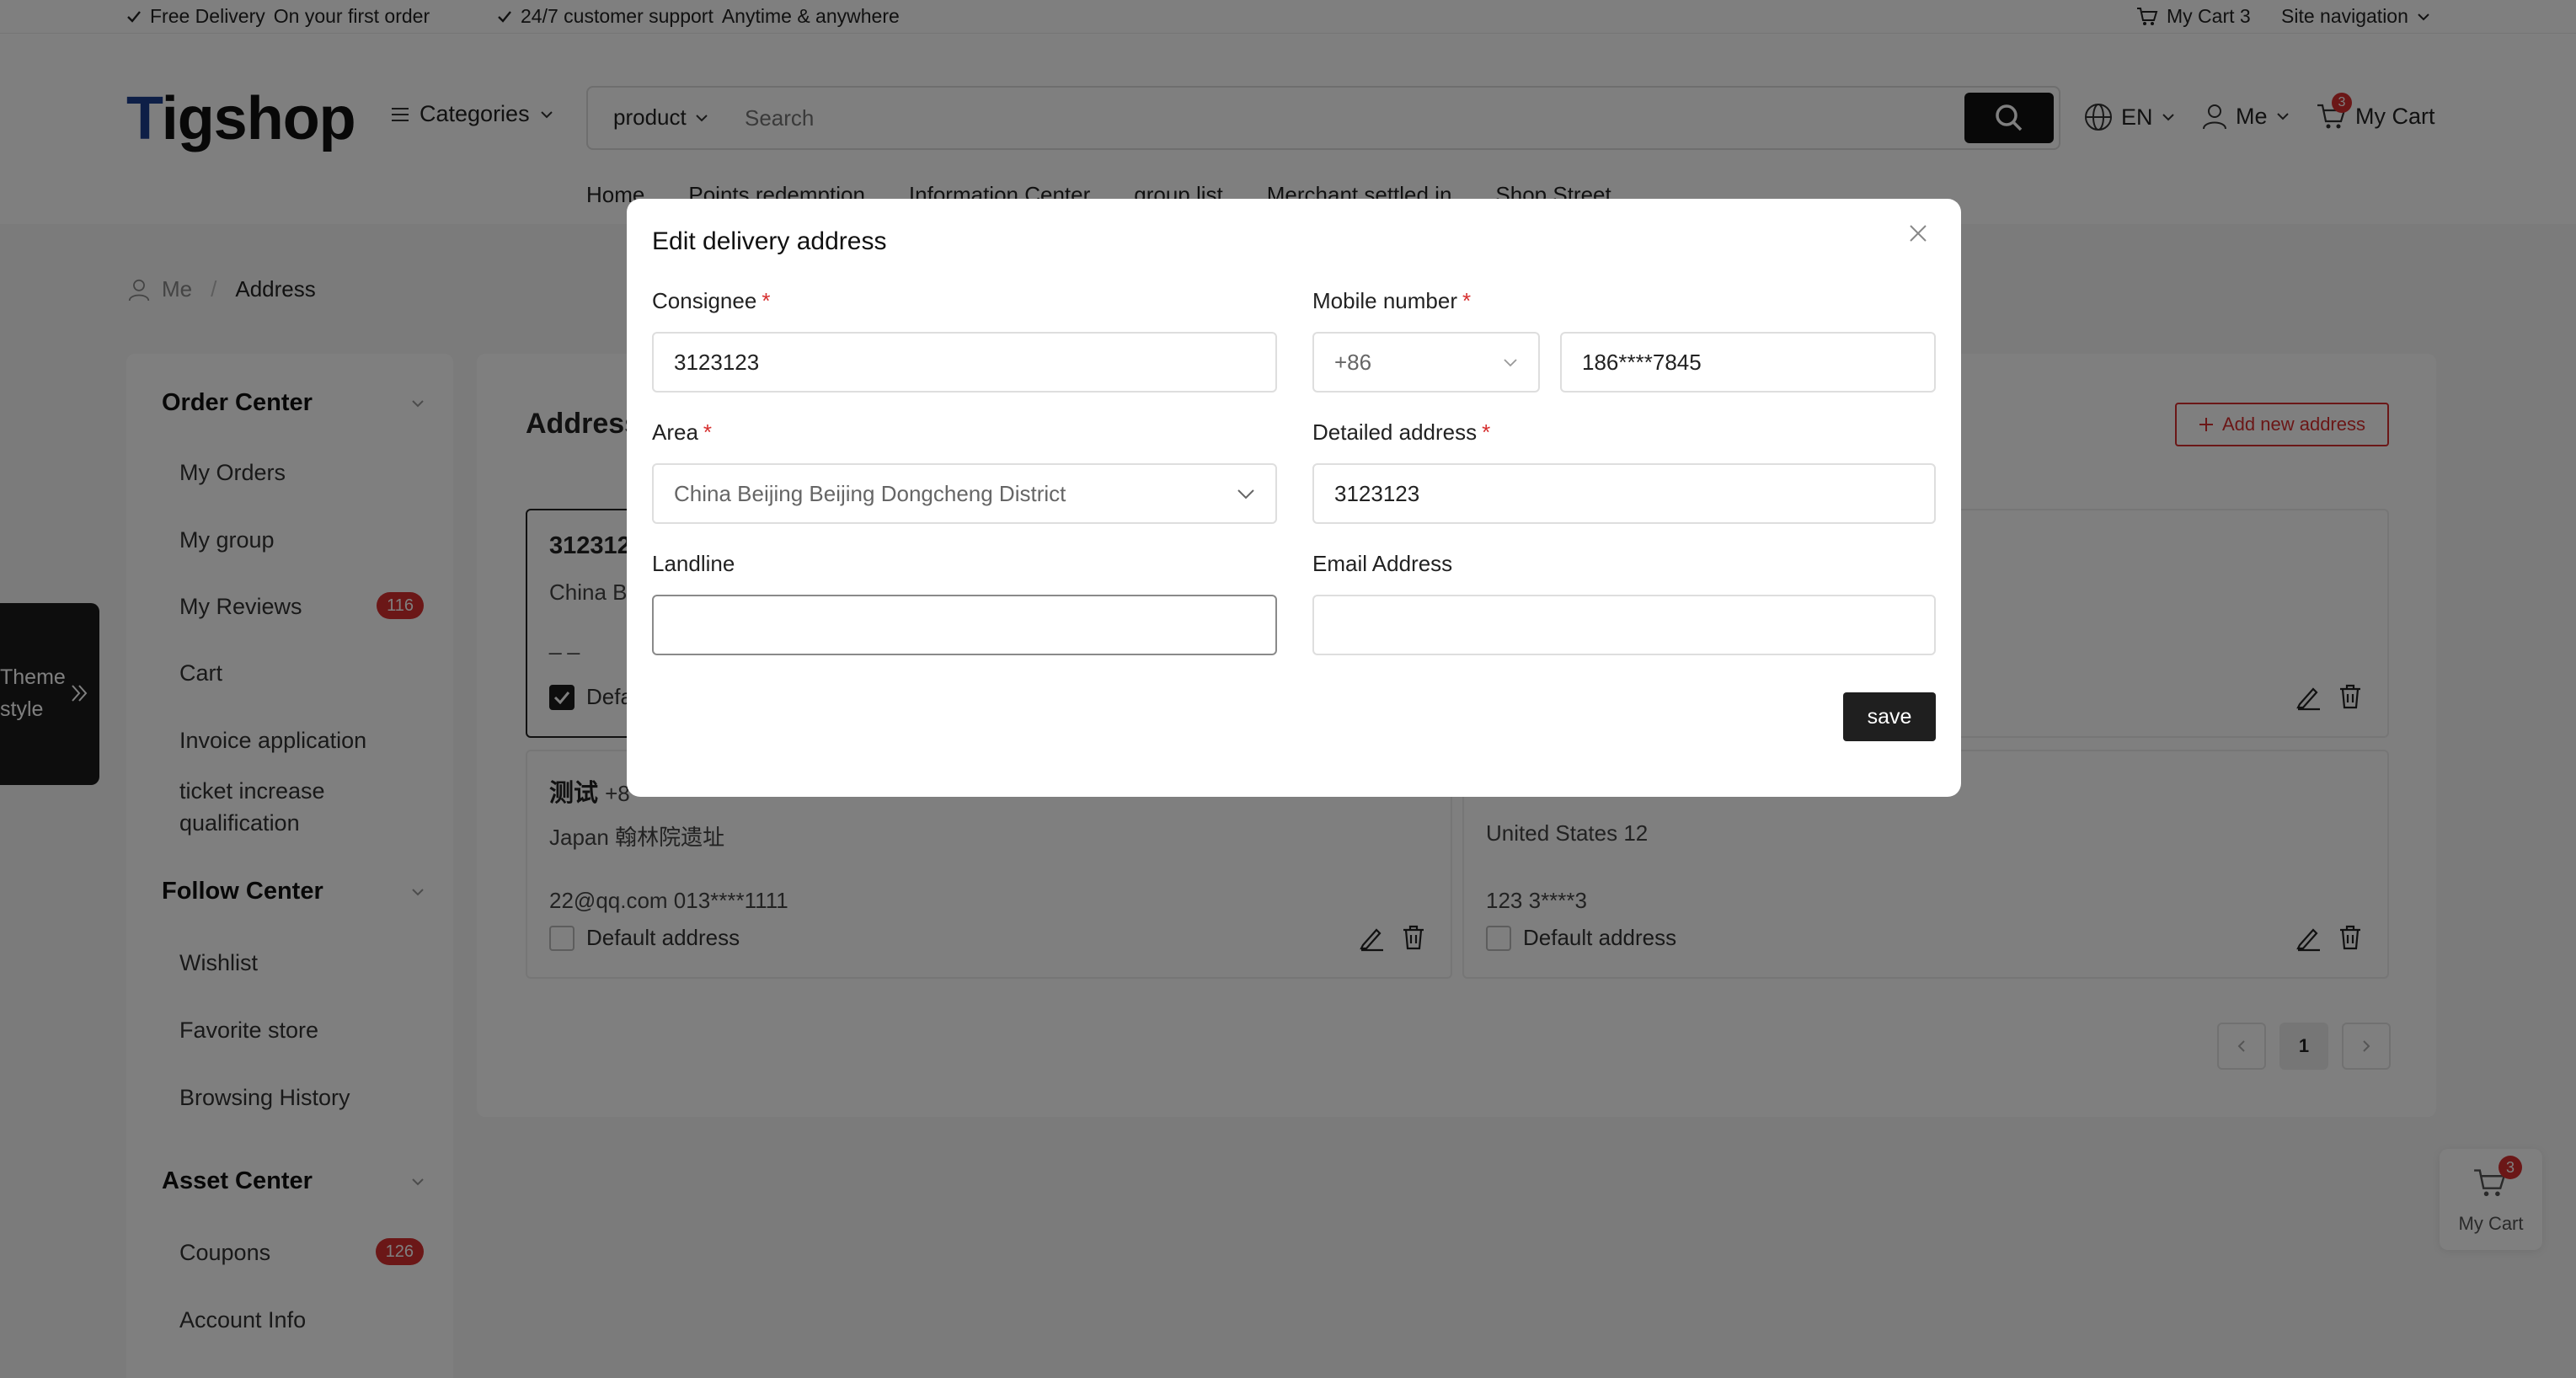 The image size is (2576, 1378). What do you see at coordinates (1624, 625) in the screenshot?
I see `email-input` at bounding box center [1624, 625].